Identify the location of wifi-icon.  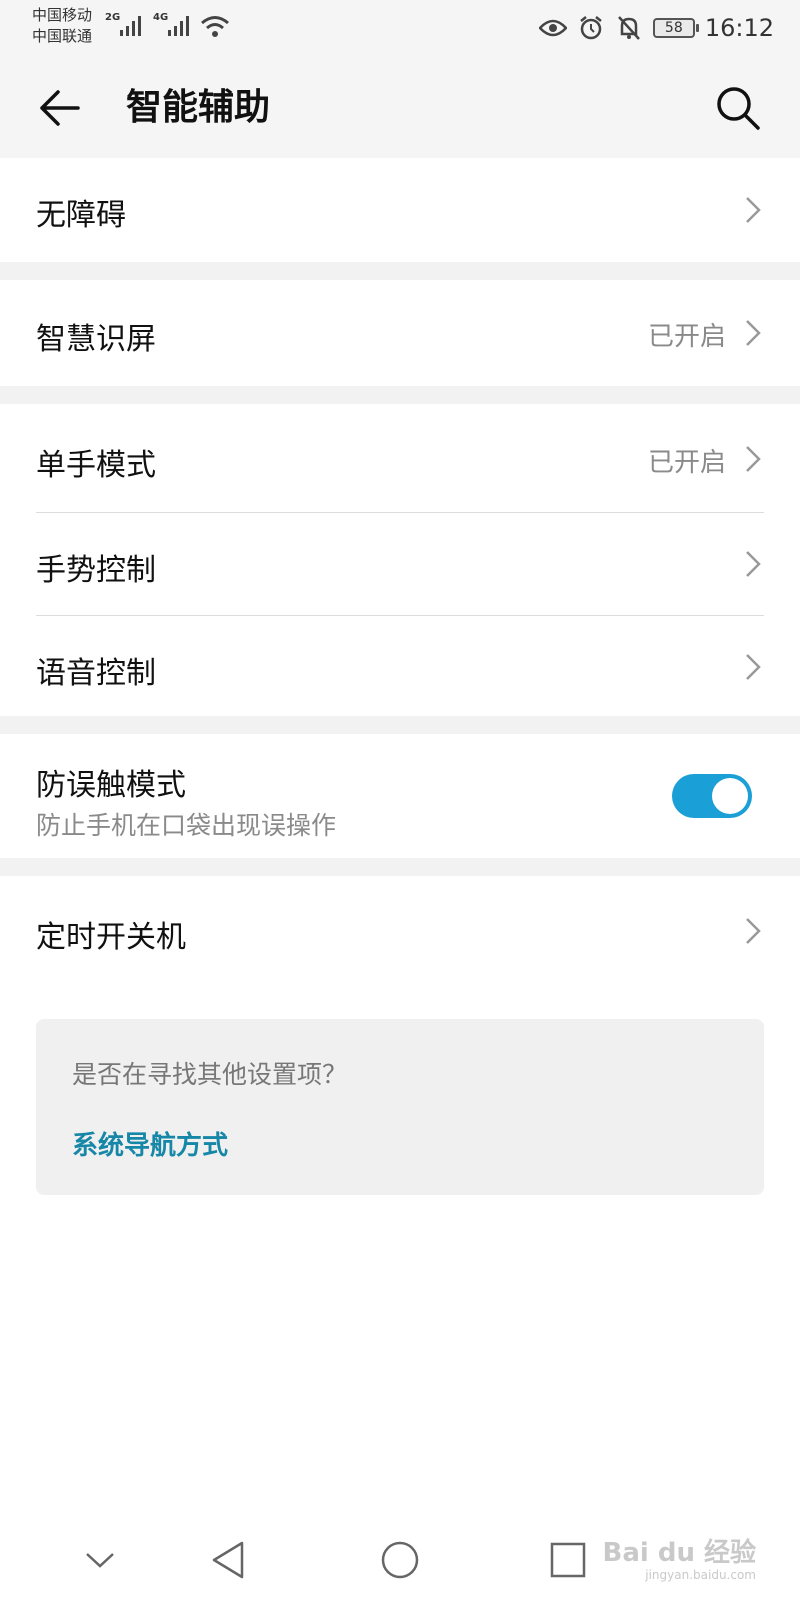
(215, 26).